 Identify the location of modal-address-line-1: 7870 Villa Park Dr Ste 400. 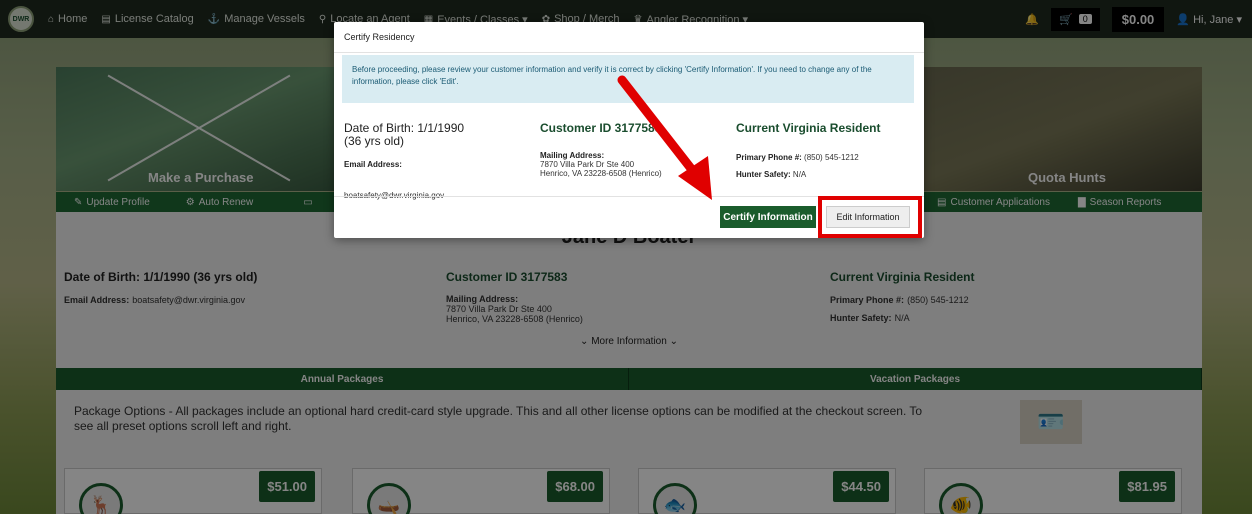
(587, 164).